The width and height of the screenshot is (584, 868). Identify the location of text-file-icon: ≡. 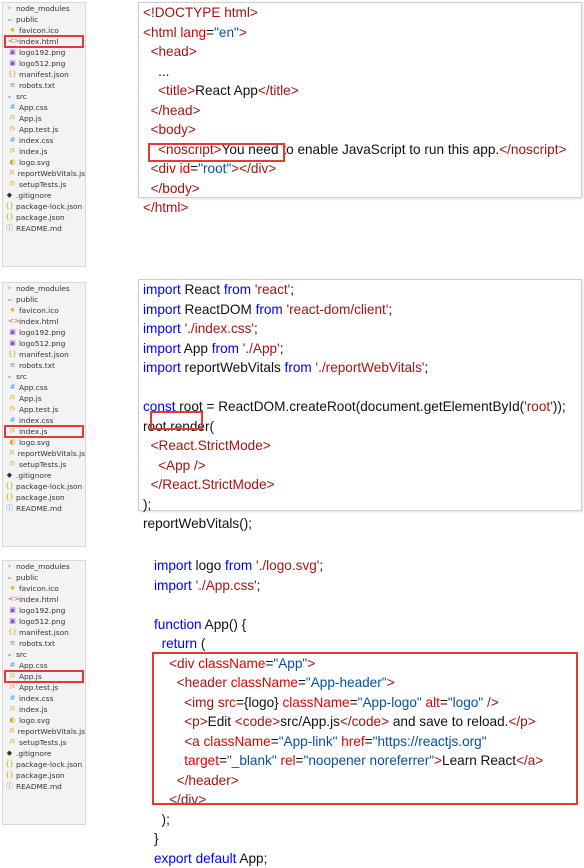
(12, 643).